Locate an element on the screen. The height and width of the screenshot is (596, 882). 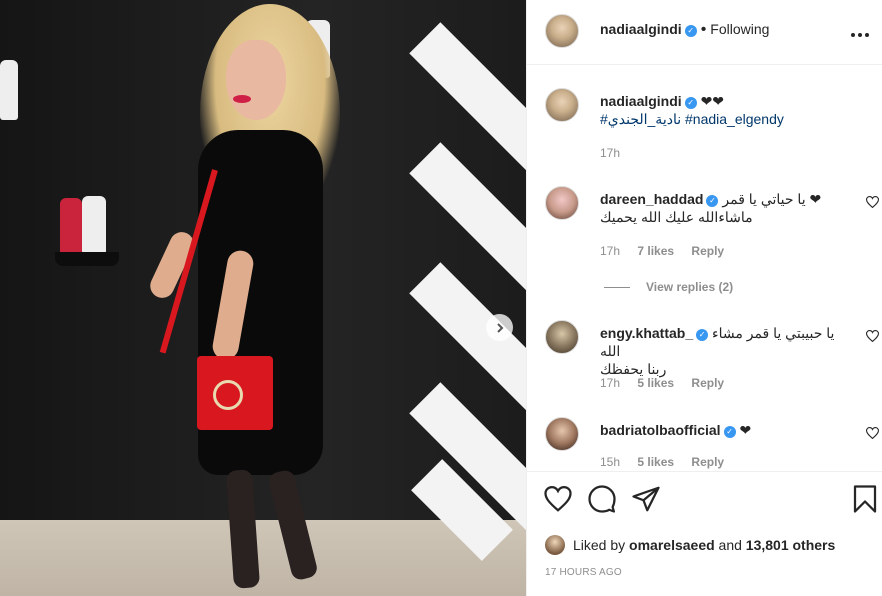
chevron-right-icon is located at coordinates (499, 327).